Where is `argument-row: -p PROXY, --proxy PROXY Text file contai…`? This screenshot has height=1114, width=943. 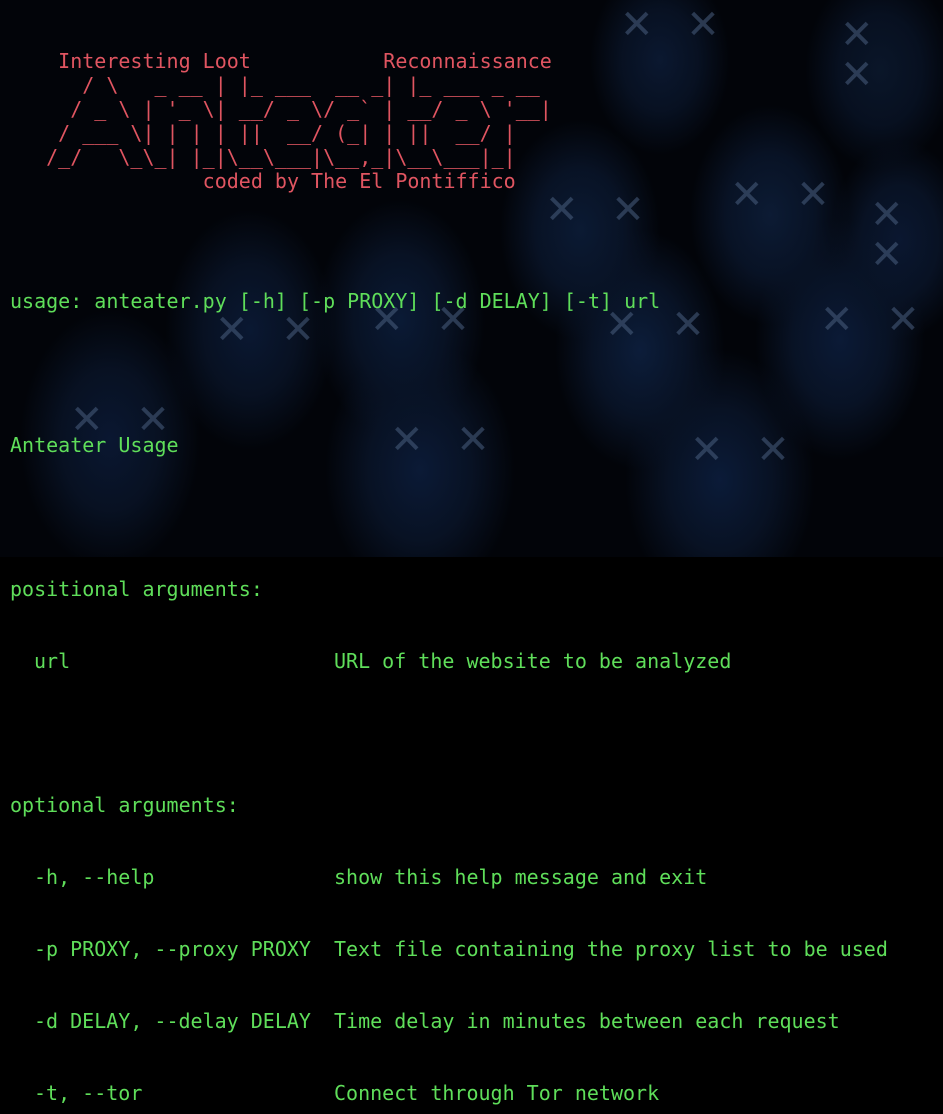
argument-row: -p PROXY, --proxy PROXY Text file contai… is located at coordinates (449, 949).